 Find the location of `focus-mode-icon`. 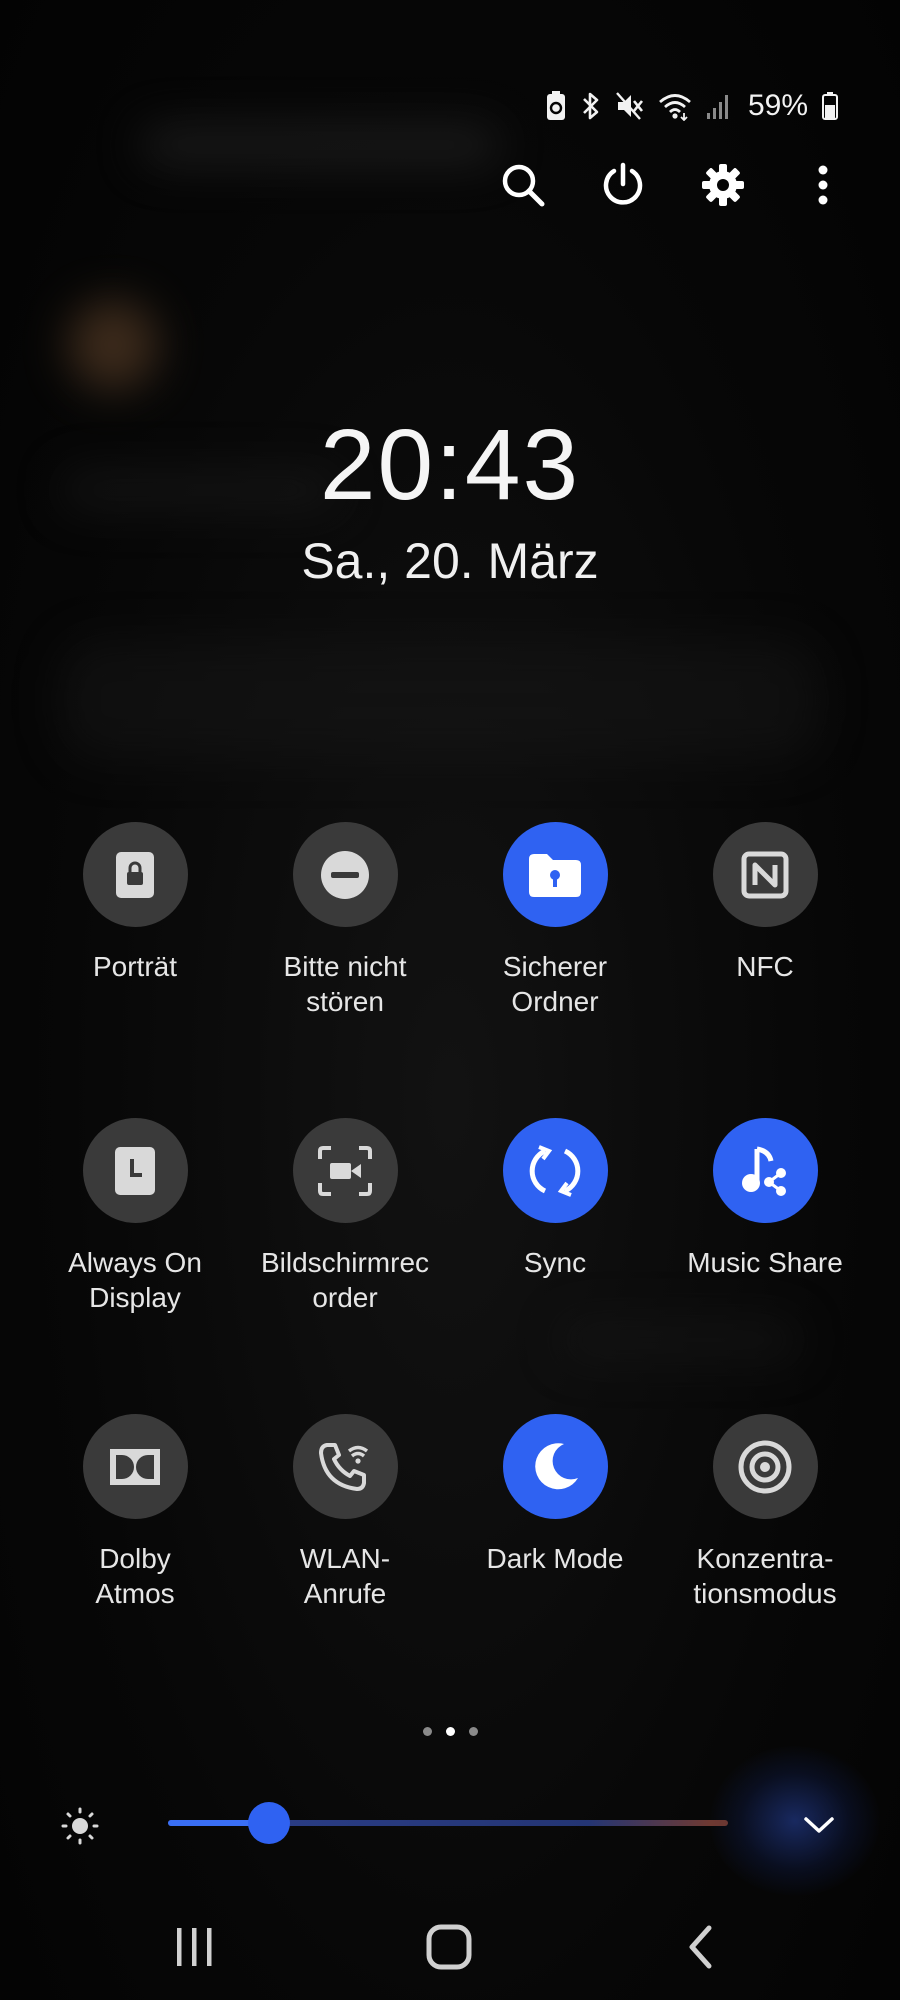

focus-mode-icon is located at coordinates (765, 1466).